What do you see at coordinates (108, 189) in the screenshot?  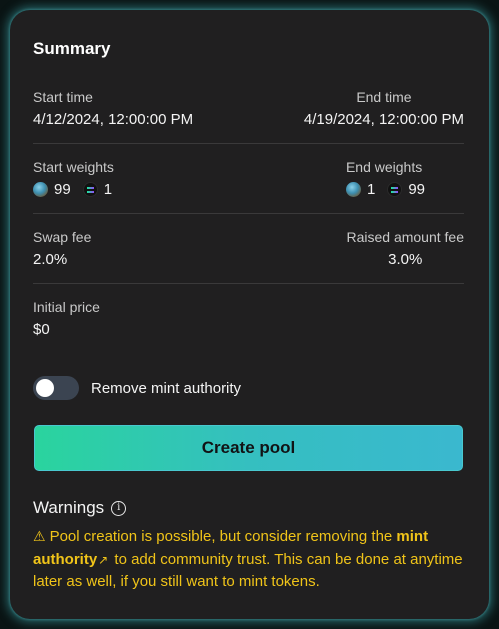 I see `start-weight-token-b: 1` at bounding box center [108, 189].